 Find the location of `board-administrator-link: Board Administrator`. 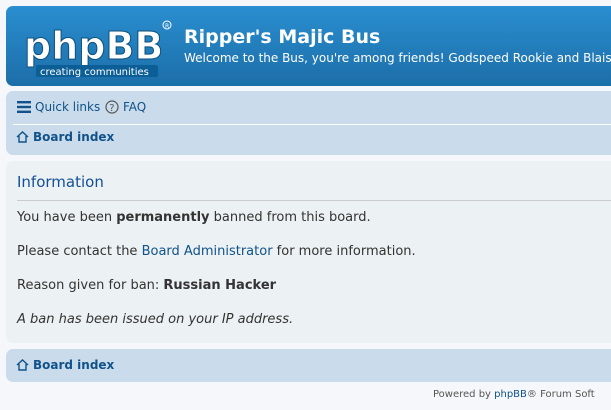

board-administrator-link: Board Administrator is located at coordinates (207, 251).